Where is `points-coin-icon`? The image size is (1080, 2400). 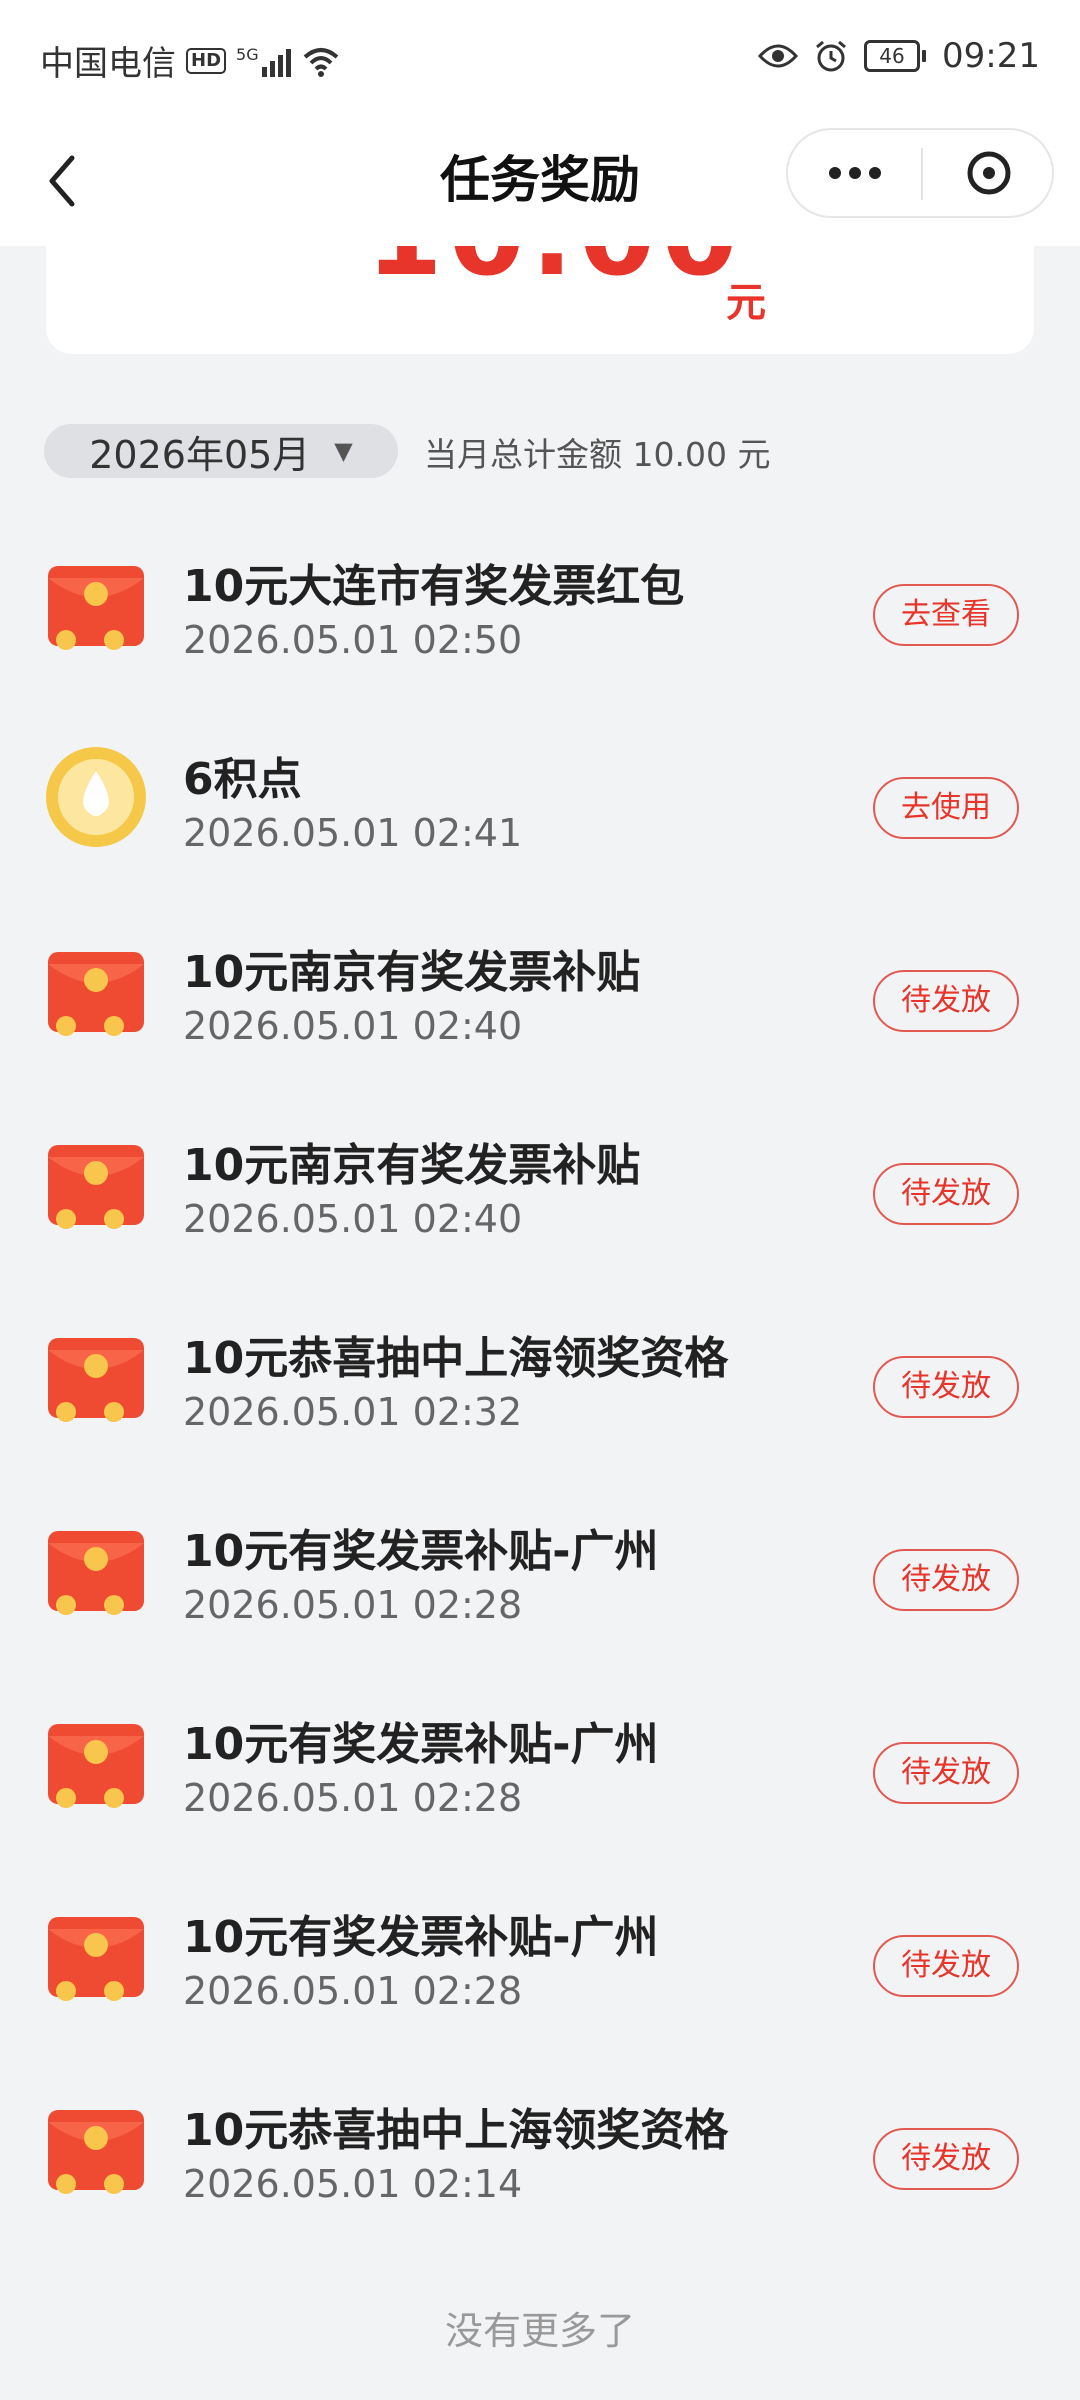
points-coin-icon is located at coordinates (96, 797).